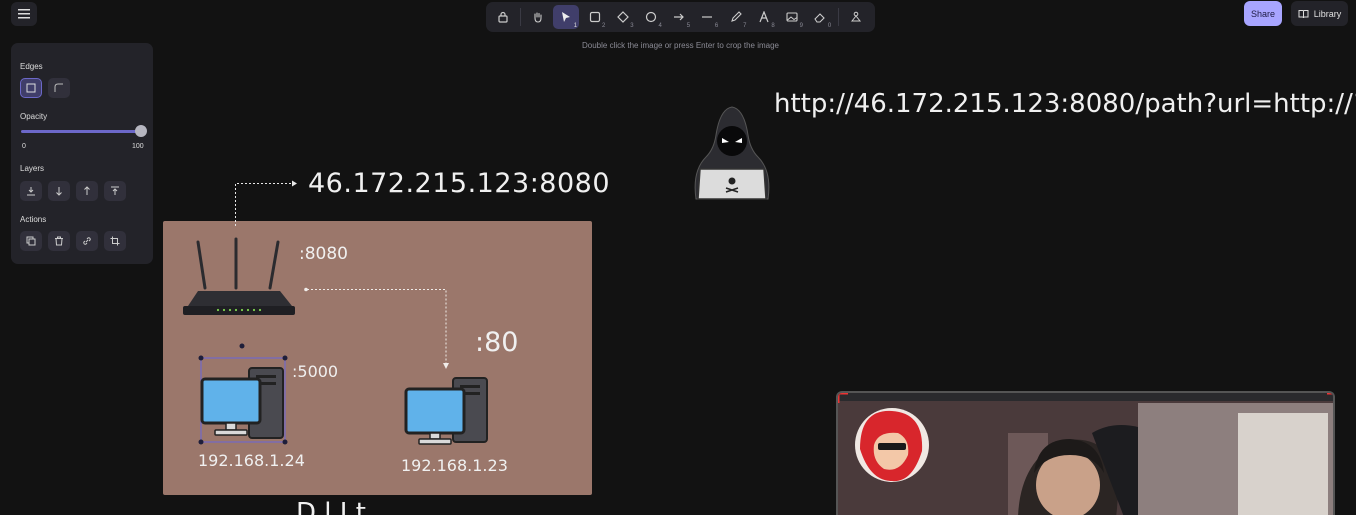 This screenshot has height=515, width=1356. Describe the element at coordinates (251, 460) in the screenshot. I see `pc1-ip-label: 192.168.1.24` at that location.